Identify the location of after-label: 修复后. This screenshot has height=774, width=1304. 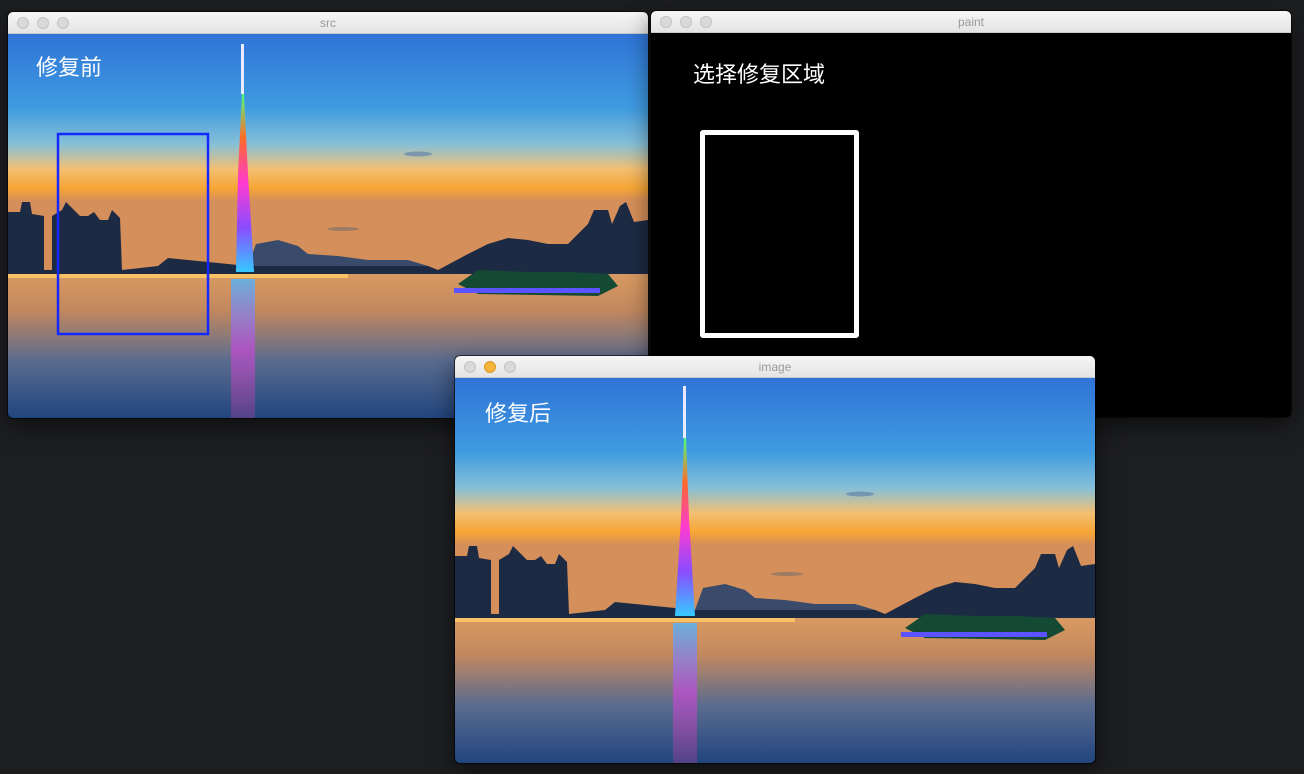
(518, 414).